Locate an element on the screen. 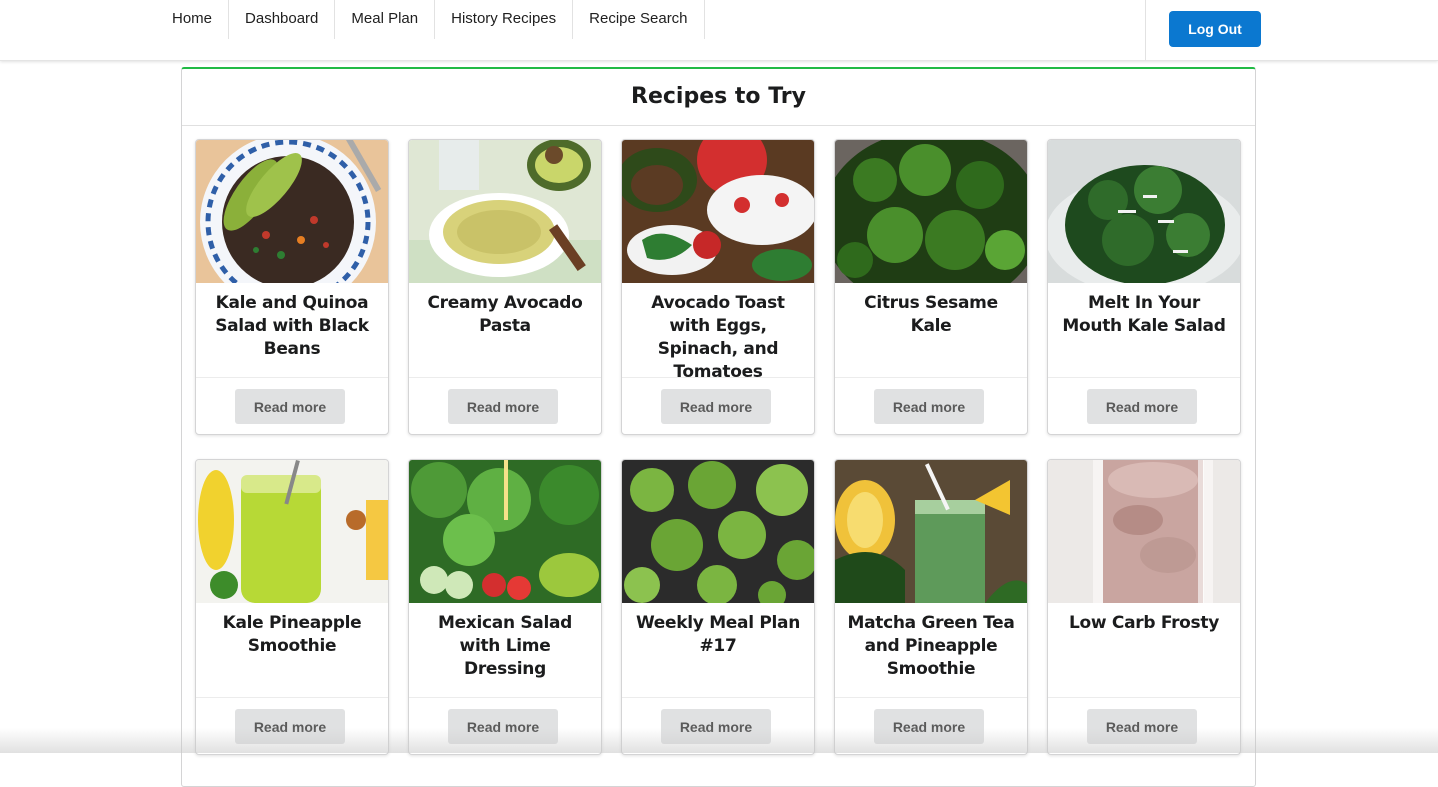 The image size is (1438, 787). nav-item-meal-plan: Meal Plan is located at coordinates (385, 19).